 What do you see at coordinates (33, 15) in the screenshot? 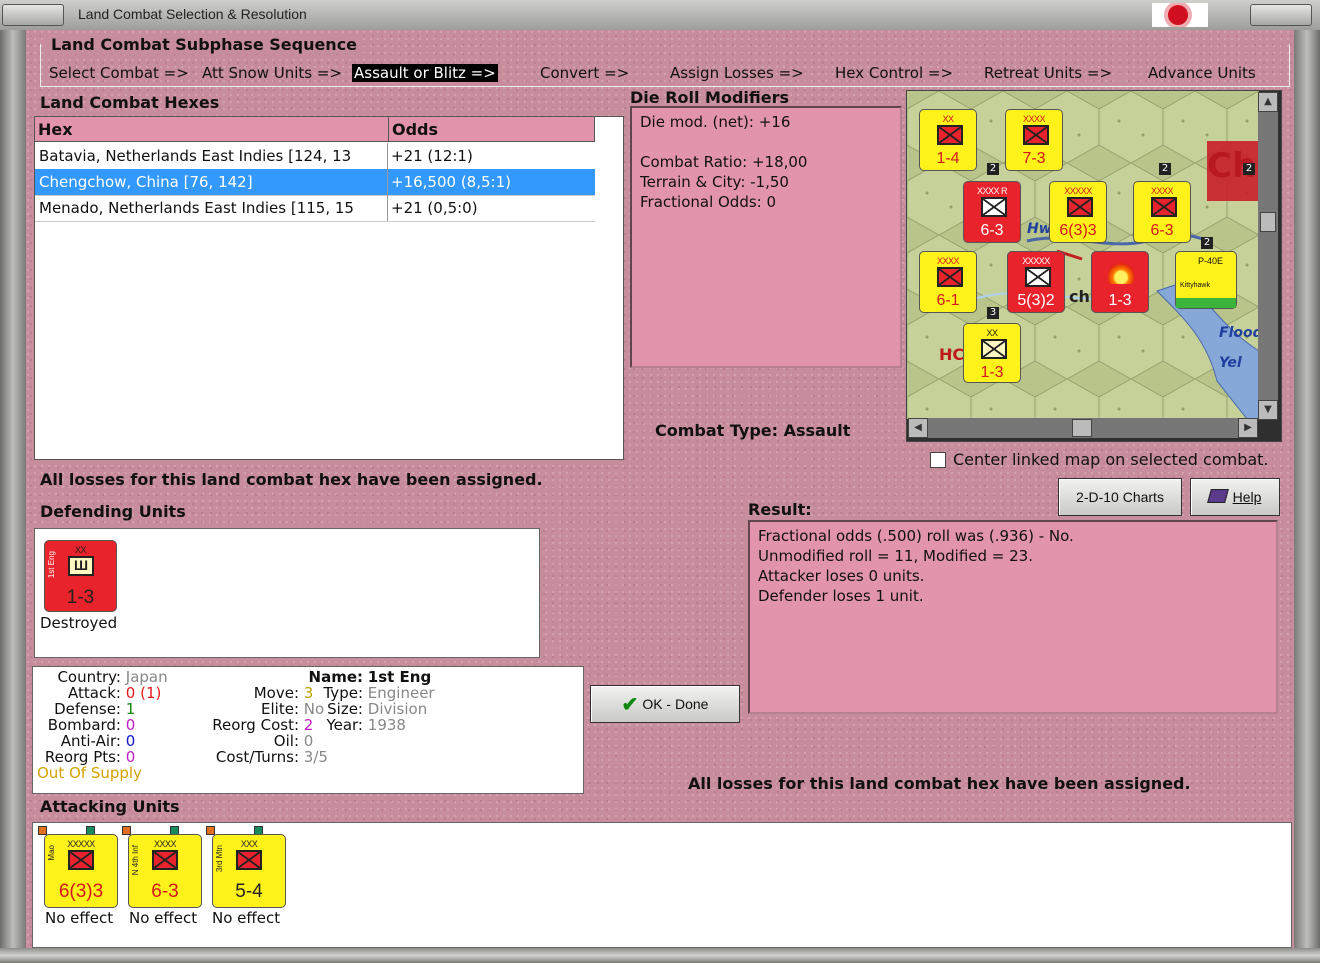
I see `system-menu-button` at bounding box center [33, 15].